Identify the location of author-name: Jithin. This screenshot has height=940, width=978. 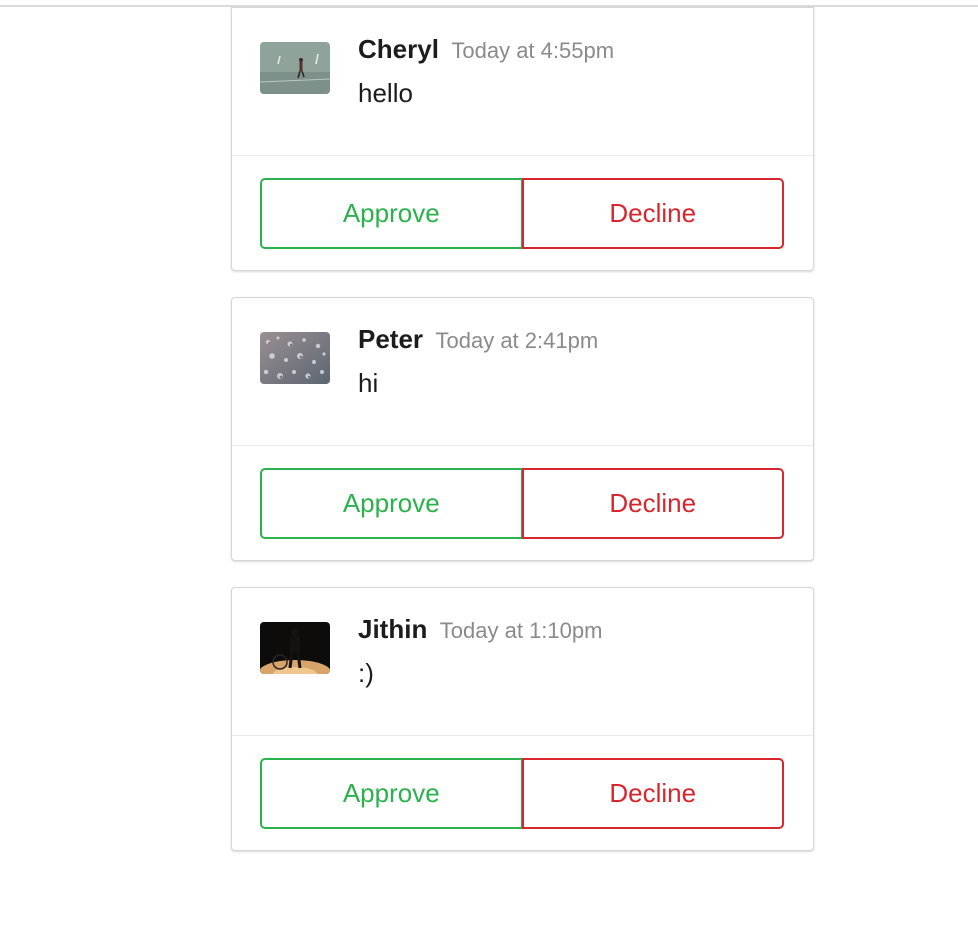
(392, 629).